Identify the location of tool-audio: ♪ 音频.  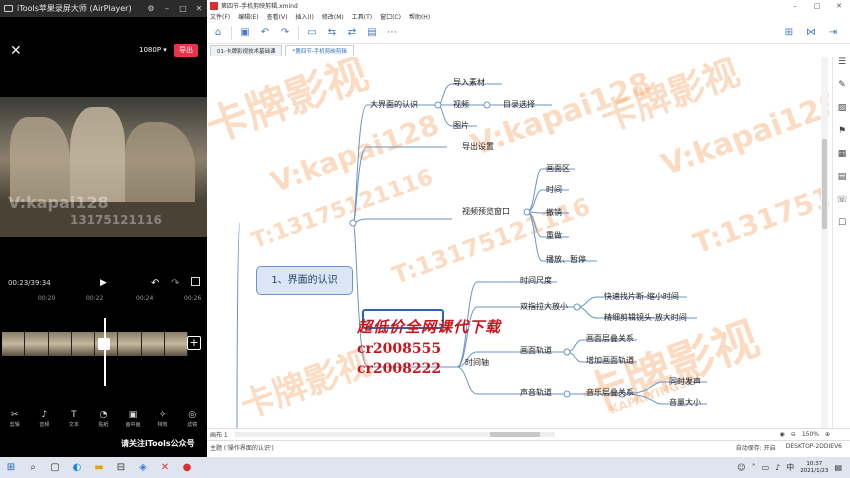
(44, 421).